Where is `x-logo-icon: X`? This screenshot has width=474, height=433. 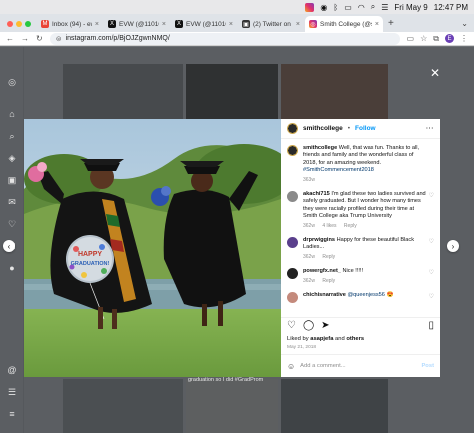
x-logo-icon: X is located at coordinates (179, 24).